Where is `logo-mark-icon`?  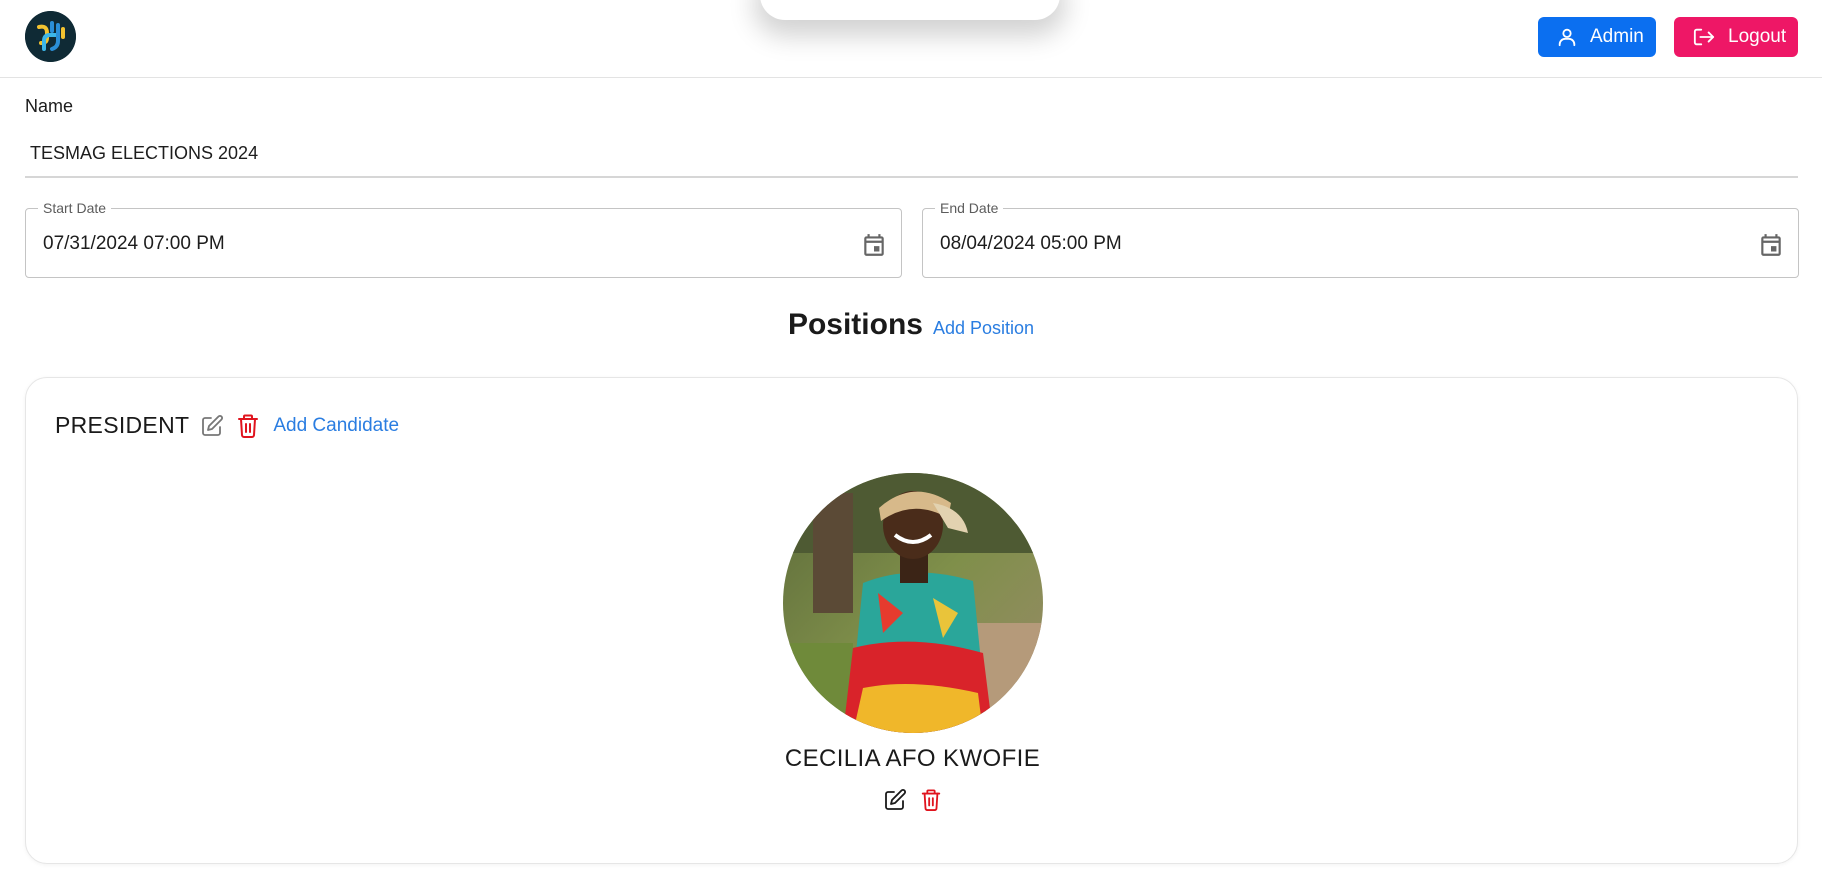 logo-mark-icon is located at coordinates (50, 36).